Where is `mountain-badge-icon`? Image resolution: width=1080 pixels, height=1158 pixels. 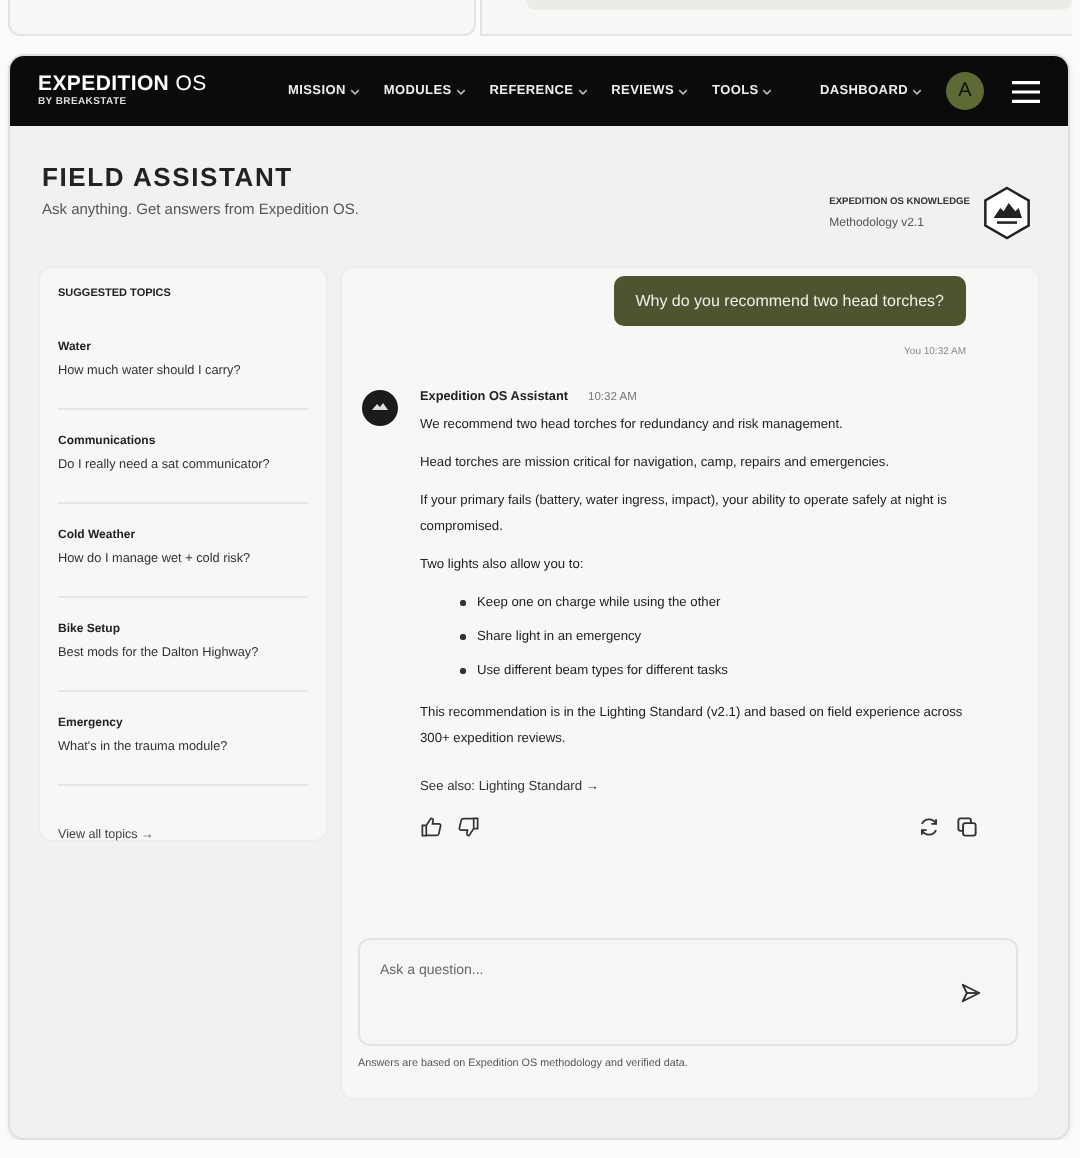
mountain-badge-icon is located at coordinates (1007, 213).